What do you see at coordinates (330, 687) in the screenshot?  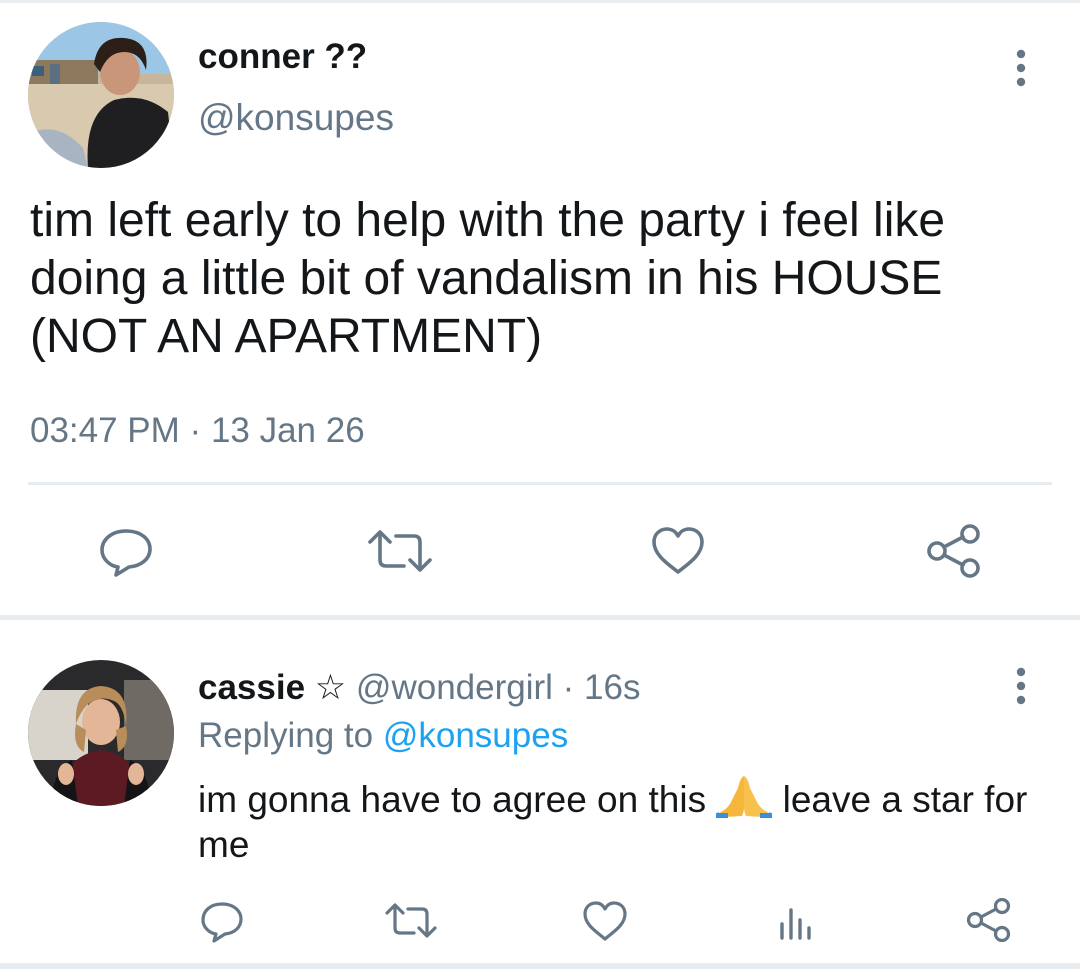 I see `star-symbol: ☆` at bounding box center [330, 687].